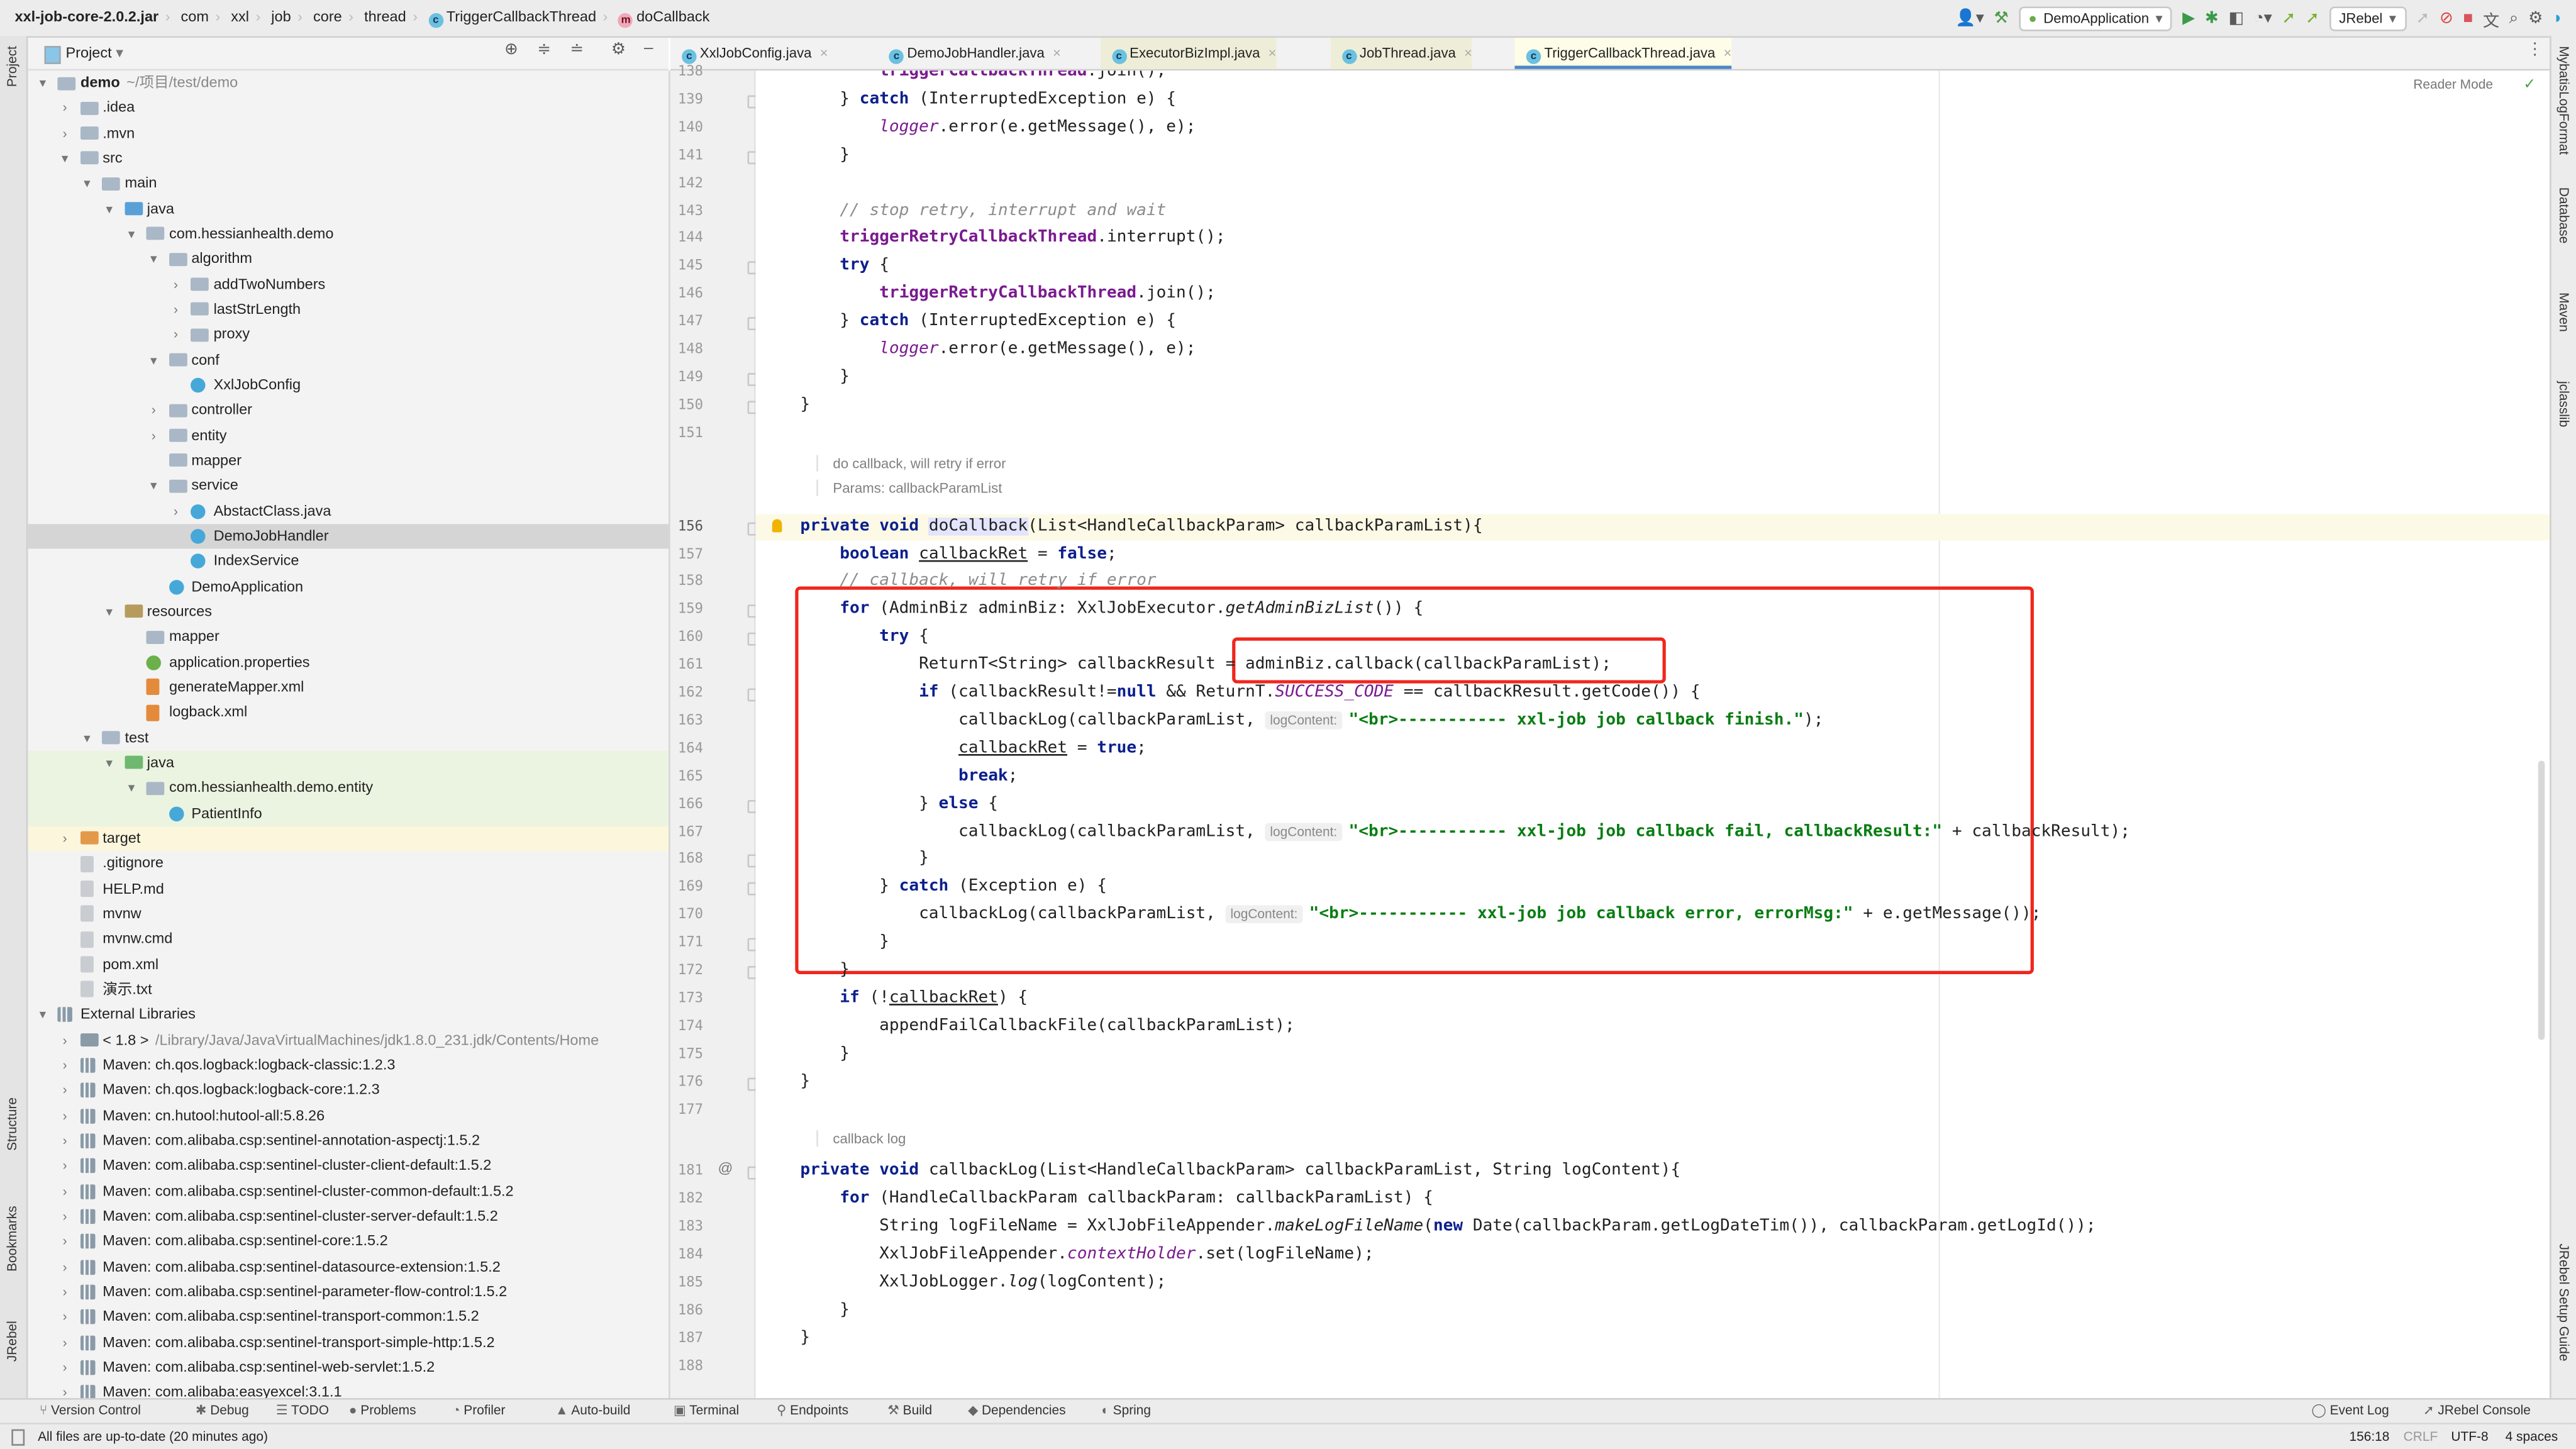 This screenshot has height=1449, width=2576. Describe the element at coordinates (969, 53) in the screenshot. I see `tab-demojobhandler: c DemoJobHandler.java ×` at that location.